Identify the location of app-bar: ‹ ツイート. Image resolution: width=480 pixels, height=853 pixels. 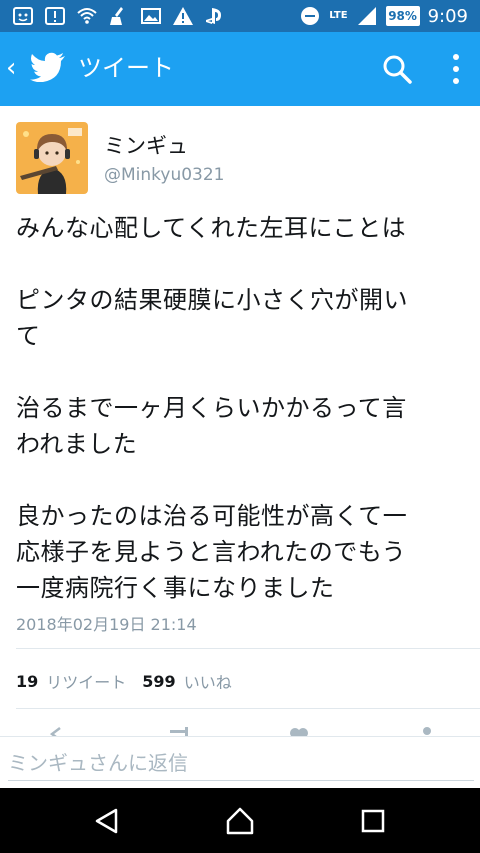
(240, 69).